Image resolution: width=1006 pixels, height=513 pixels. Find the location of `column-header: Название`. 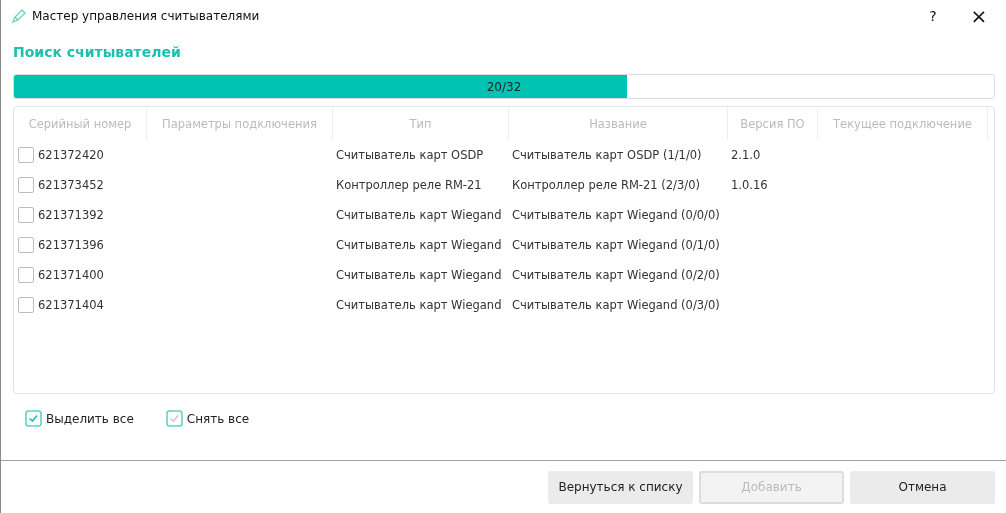

column-header: Название is located at coordinates (618, 123).